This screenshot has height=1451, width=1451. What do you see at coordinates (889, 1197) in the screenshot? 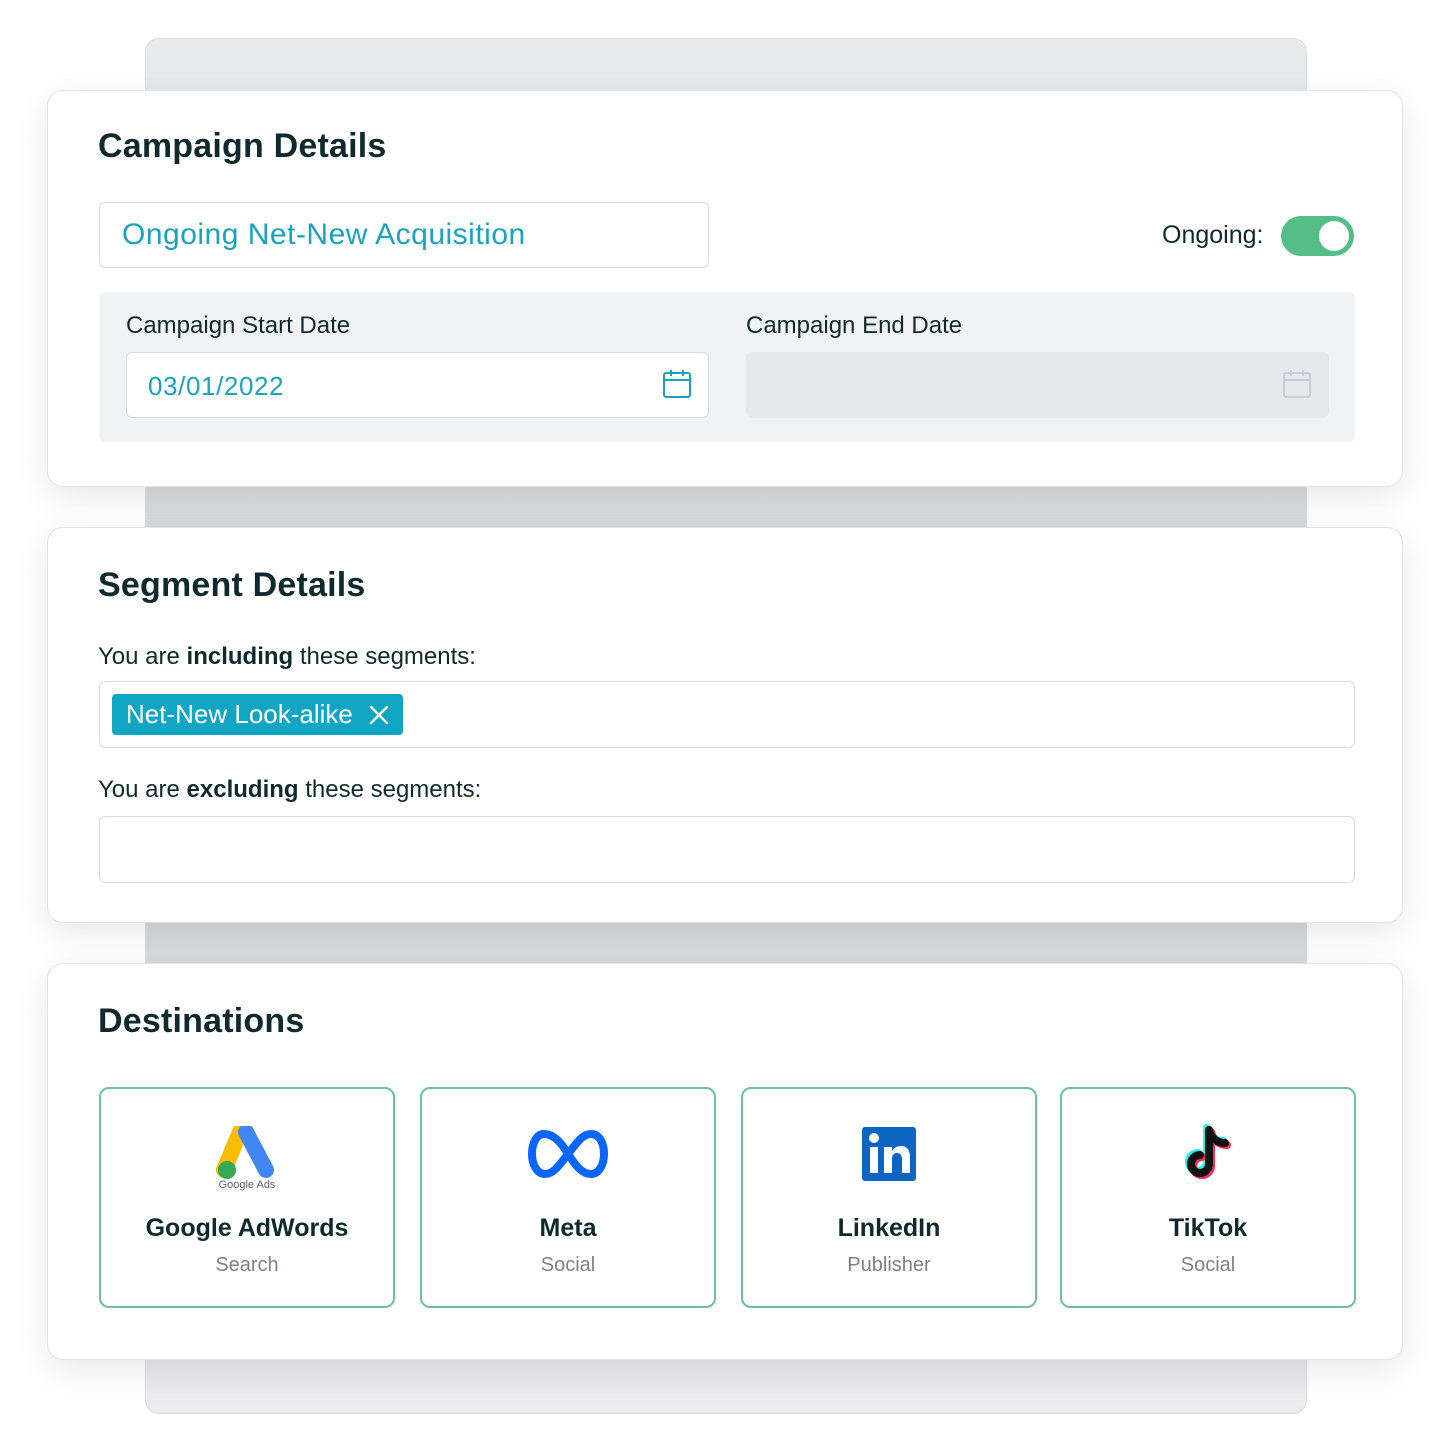
I see `destination-linkedin: LinkedIn Publisher` at bounding box center [889, 1197].